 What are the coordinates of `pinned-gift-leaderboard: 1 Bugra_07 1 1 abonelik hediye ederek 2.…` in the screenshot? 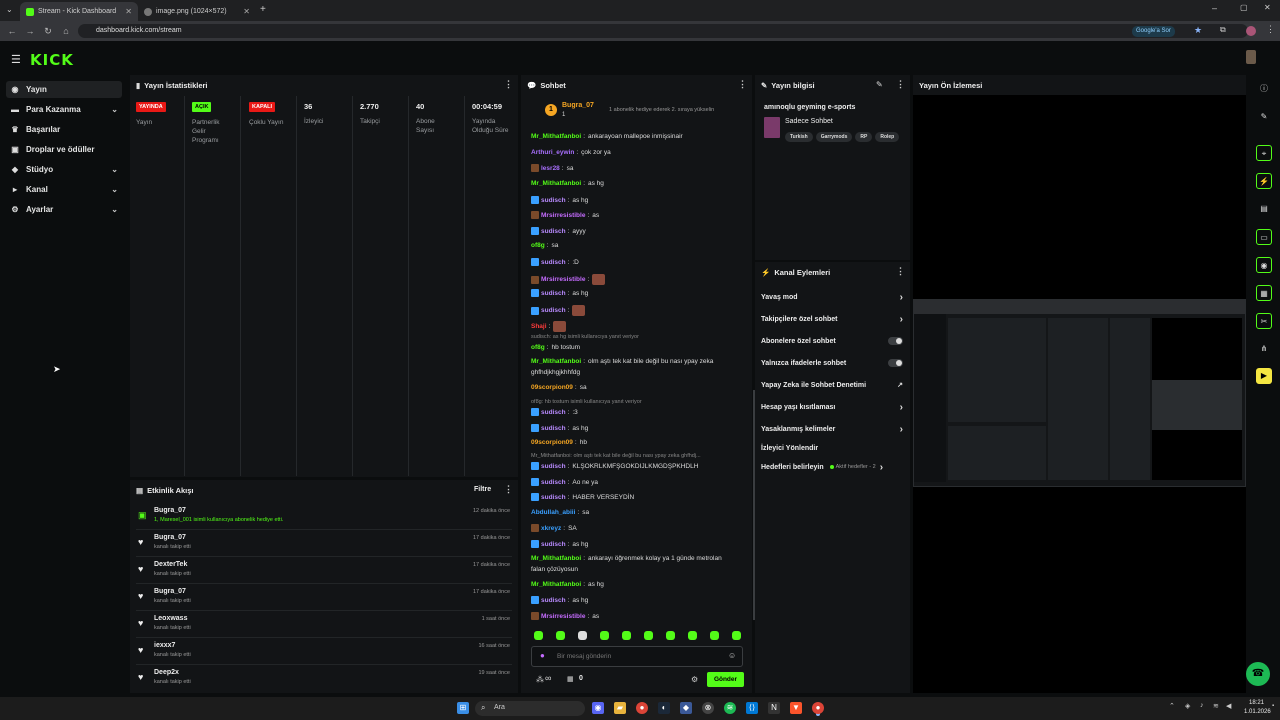 It's located at (638, 112).